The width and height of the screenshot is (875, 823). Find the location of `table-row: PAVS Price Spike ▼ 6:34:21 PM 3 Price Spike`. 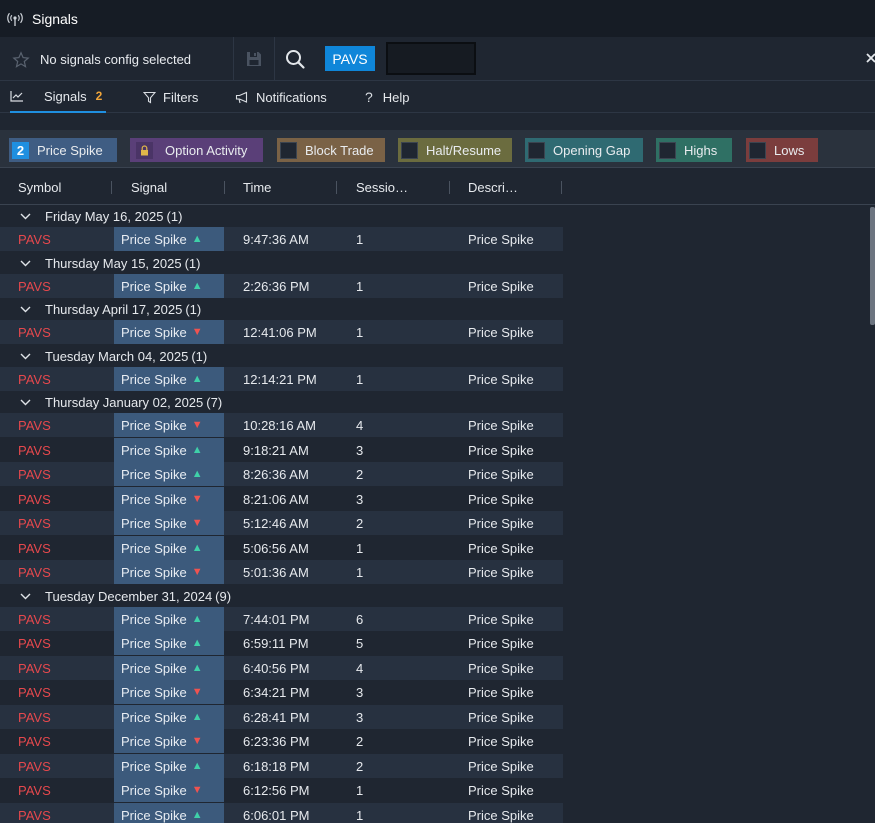

table-row: PAVS Price Spike ▼ 6:34:21 PM 3 Price Spike is located at coordinates (281, 692).